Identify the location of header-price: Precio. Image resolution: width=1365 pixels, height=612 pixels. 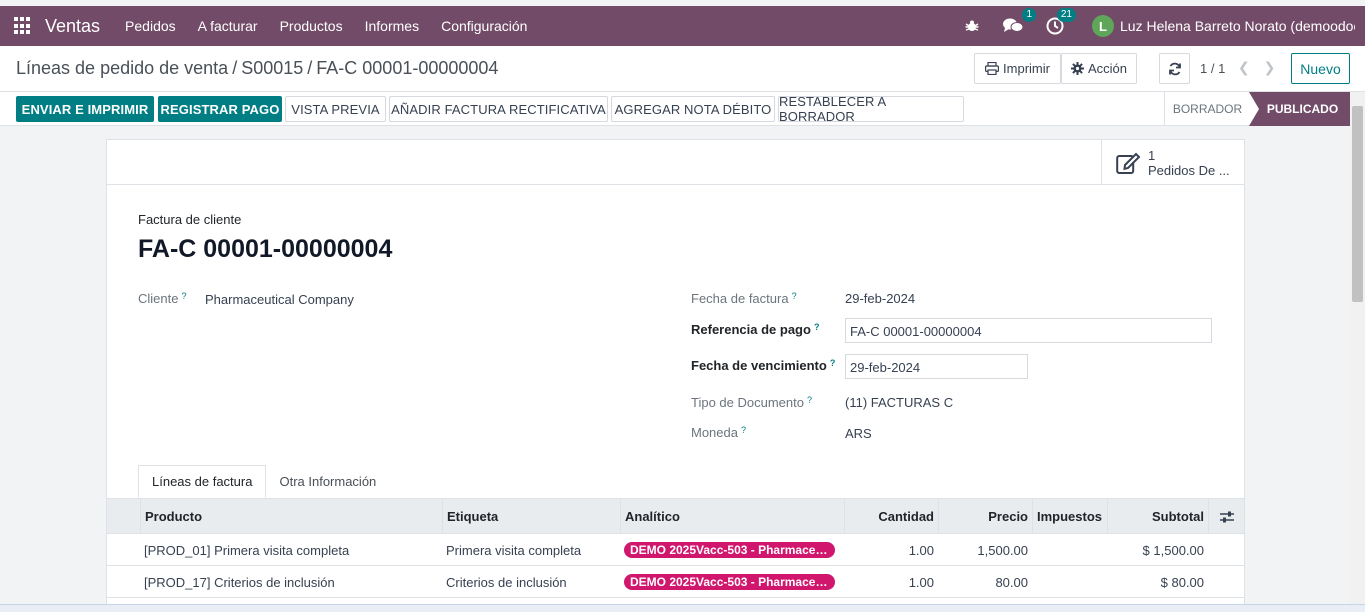
(985, 516).